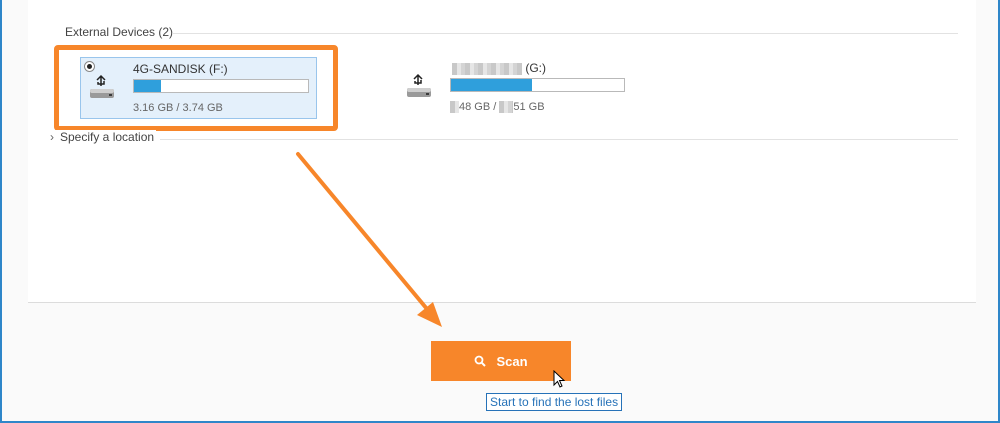  I want to click on scan-button-label: Scan, so click(512, 361).